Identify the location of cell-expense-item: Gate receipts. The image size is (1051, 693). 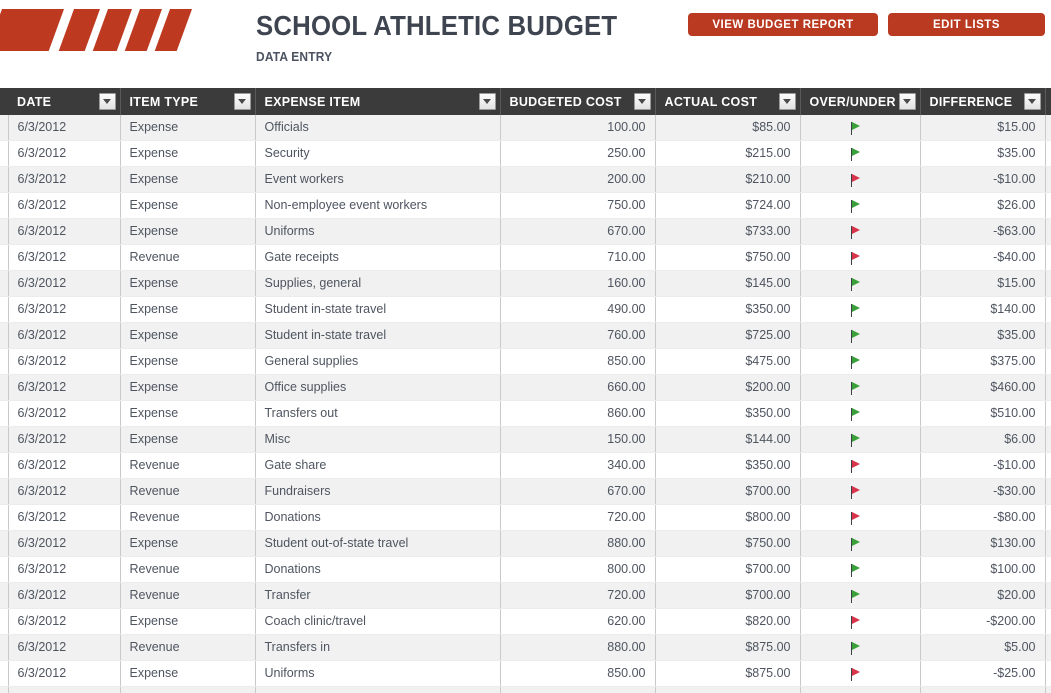
(378, 257).